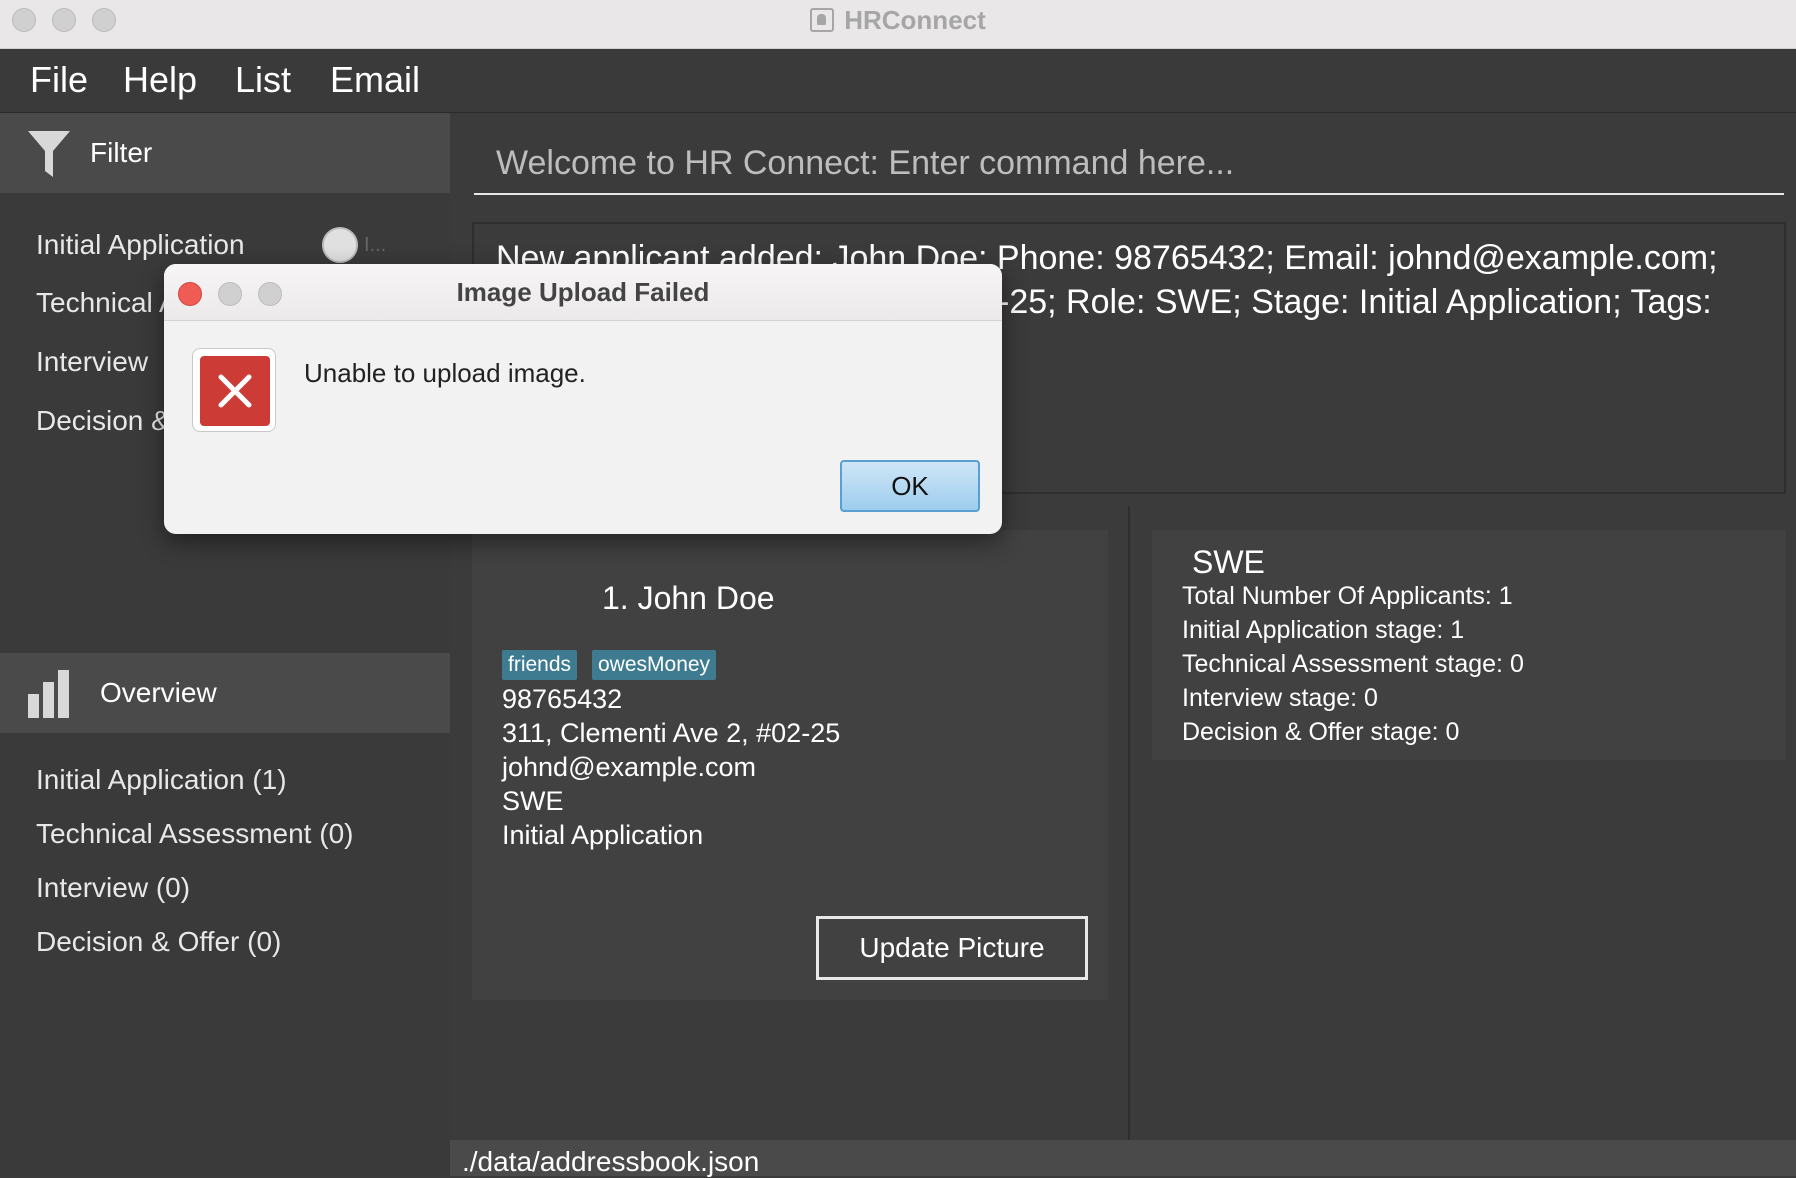 The image size is (1796, 1178). I want to click on stats-technical-assessment: Technical Assessment stage: 0, so click(1353, 664).